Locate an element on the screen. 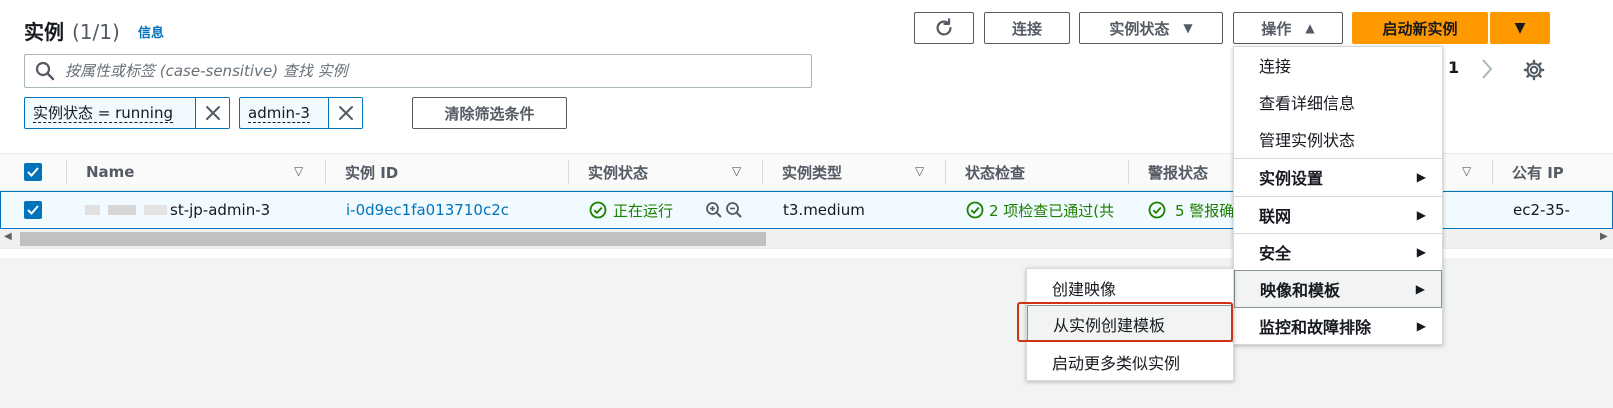 The width and height of the screenshot is (1613, 408). menu-item-manage-state: 管理实例状态 is located at coordinates (1338, 139).